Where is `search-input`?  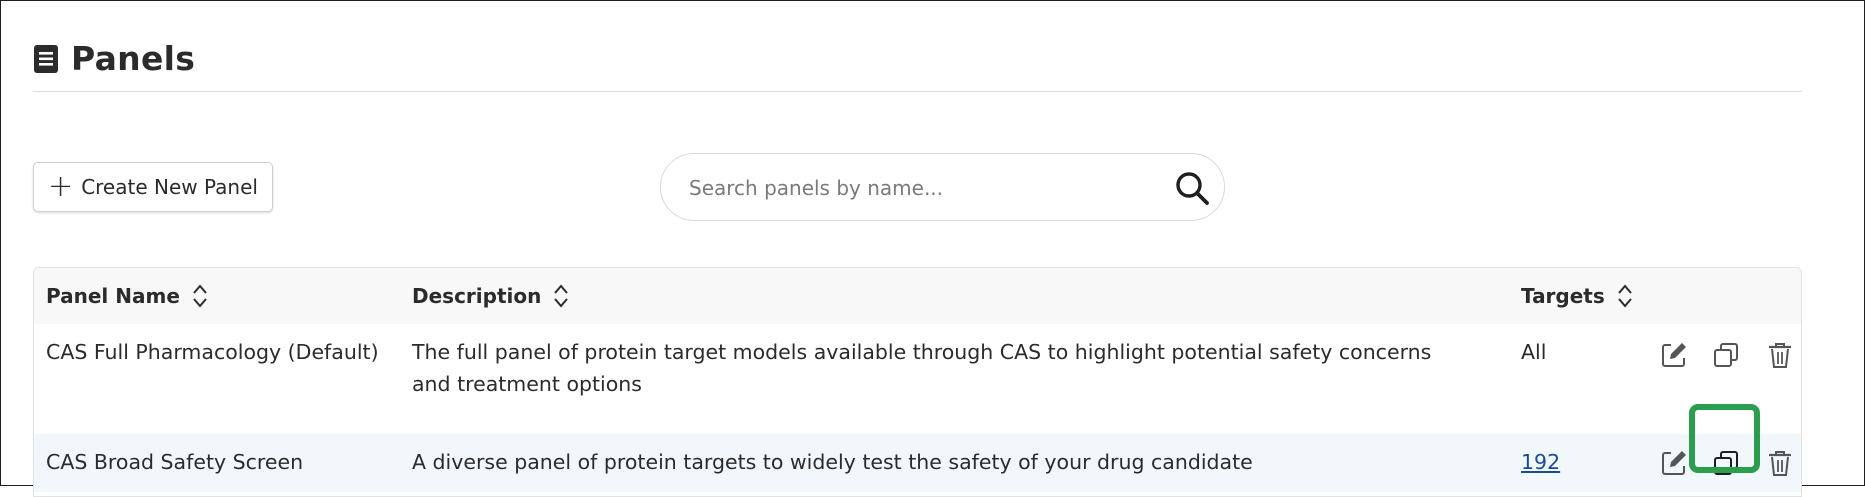 search-input is located at coordinates (924, 188).